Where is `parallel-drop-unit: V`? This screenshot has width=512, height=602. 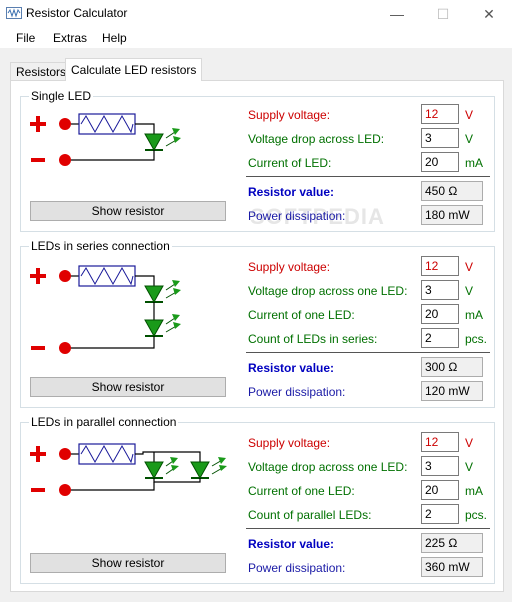 parallel-drop-unit: V is located at coordinates (469, 467).